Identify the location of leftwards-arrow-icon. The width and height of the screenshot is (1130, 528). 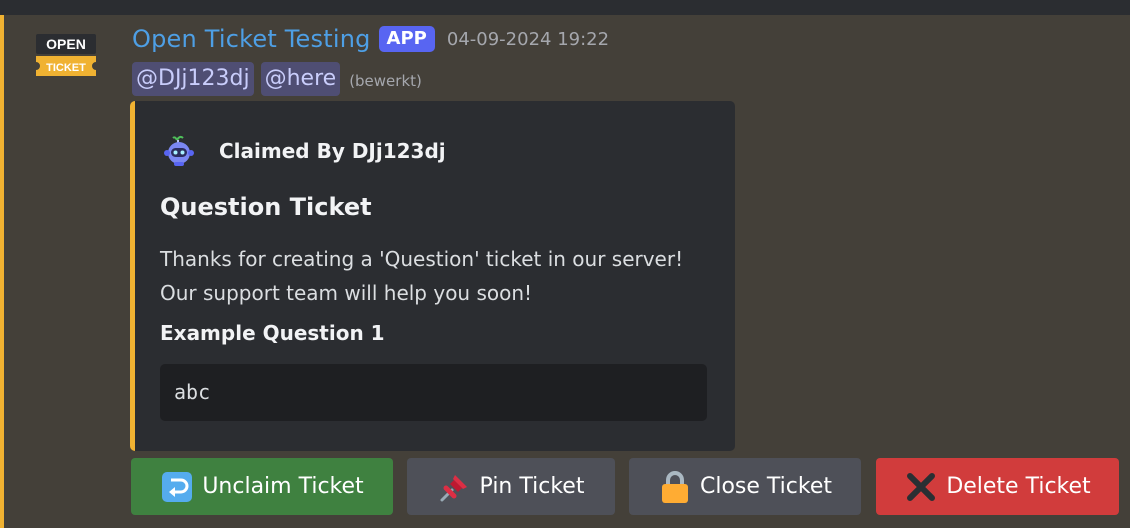
(177, 487).